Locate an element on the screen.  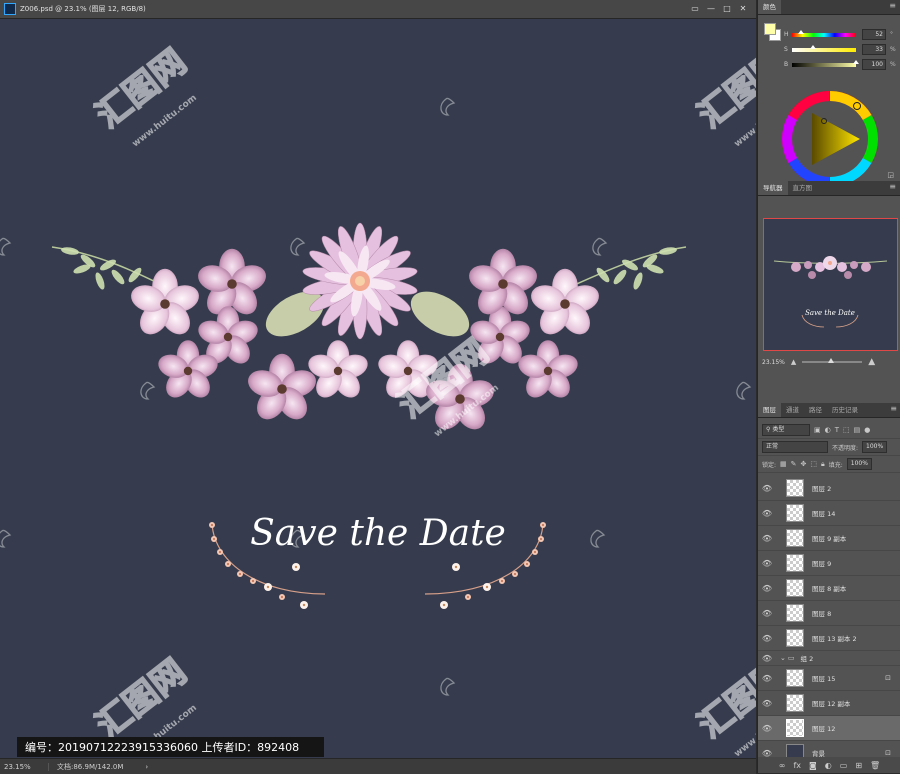
layer-row: 👁︎ 图层 8 is located at coordinates (829, 613).